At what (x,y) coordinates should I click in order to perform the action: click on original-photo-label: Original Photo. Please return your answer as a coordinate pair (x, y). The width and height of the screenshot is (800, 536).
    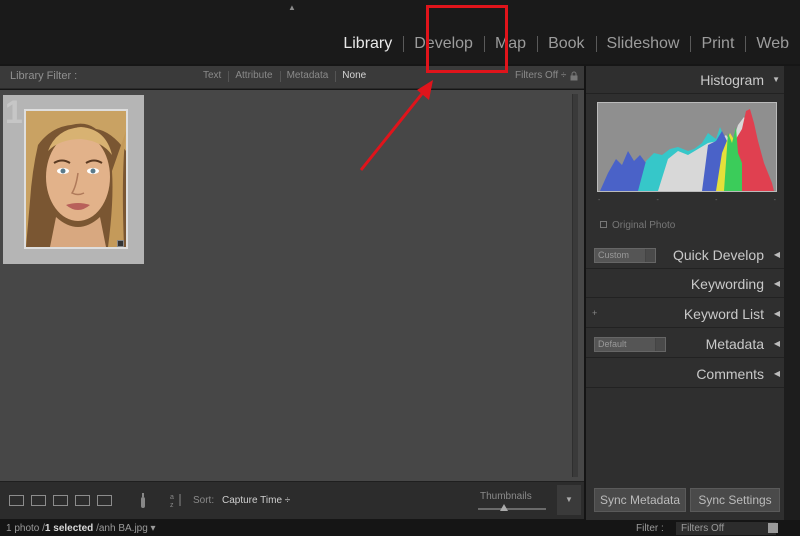
    Looking at the image, I should click on (644, 225).